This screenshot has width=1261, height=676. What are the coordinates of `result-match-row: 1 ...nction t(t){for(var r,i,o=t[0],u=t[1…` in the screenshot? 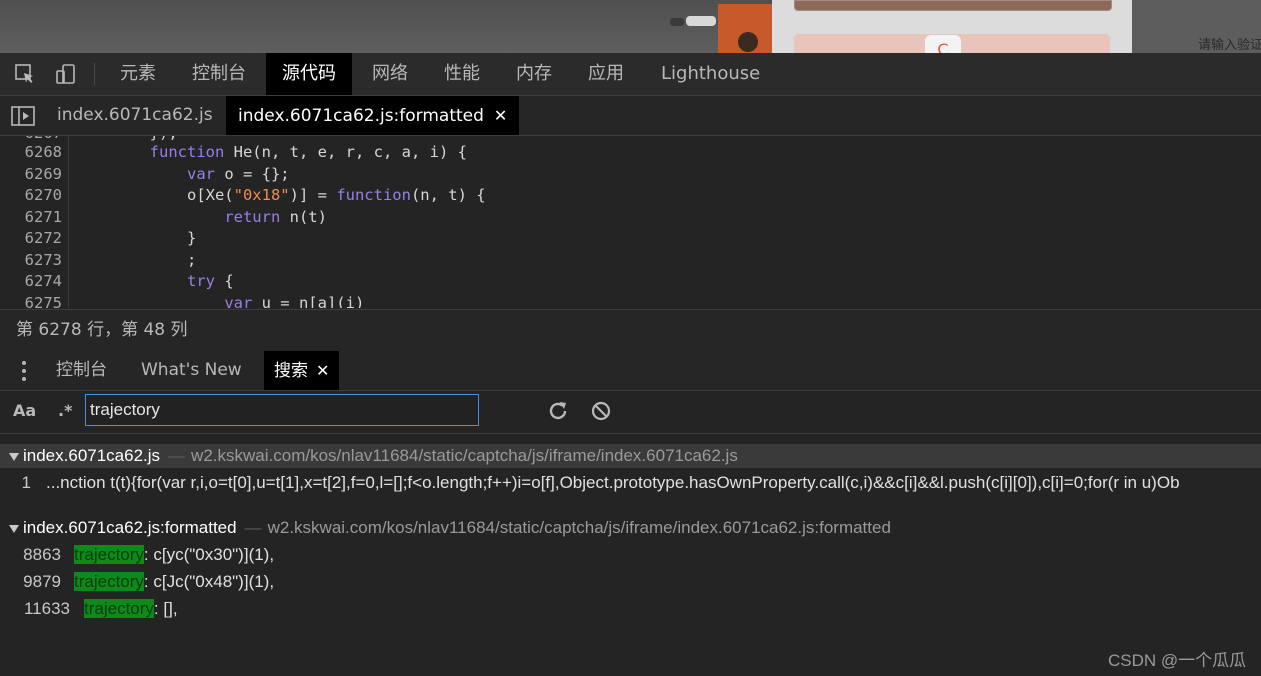 It's located at (630, 482).